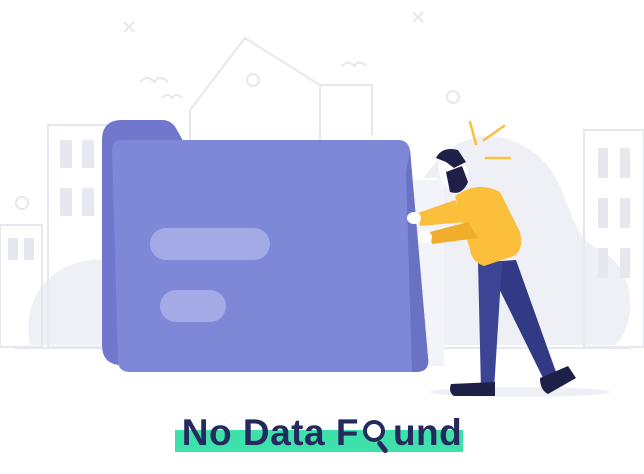 This screenshot has height=474, width=644. I want to click on title-text-end: und, so click(427, 432).